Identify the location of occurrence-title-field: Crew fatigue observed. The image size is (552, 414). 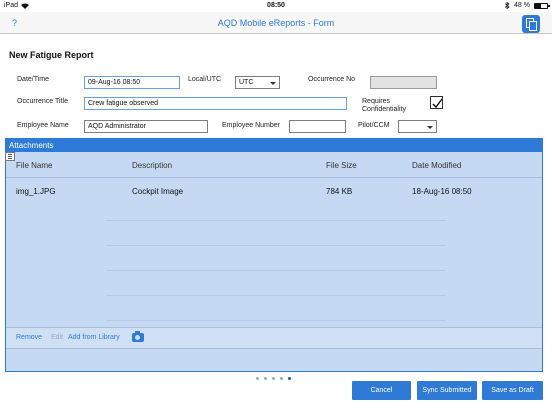
(215, 103).